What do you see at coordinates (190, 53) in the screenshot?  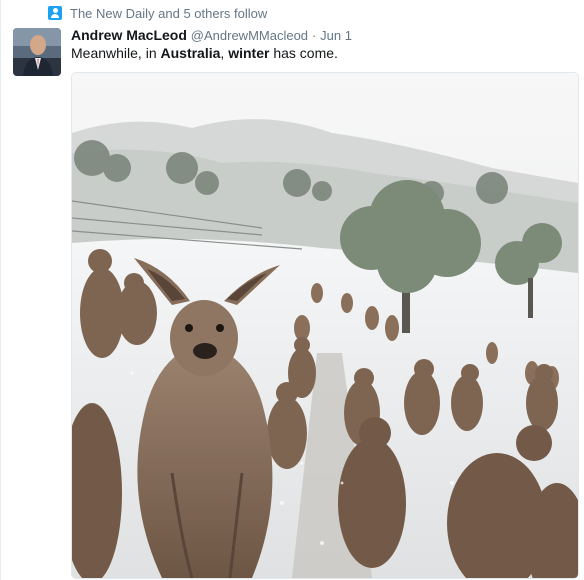 I see `tweet-text-bold-australia: Australia` at bounding box center [190, 53].